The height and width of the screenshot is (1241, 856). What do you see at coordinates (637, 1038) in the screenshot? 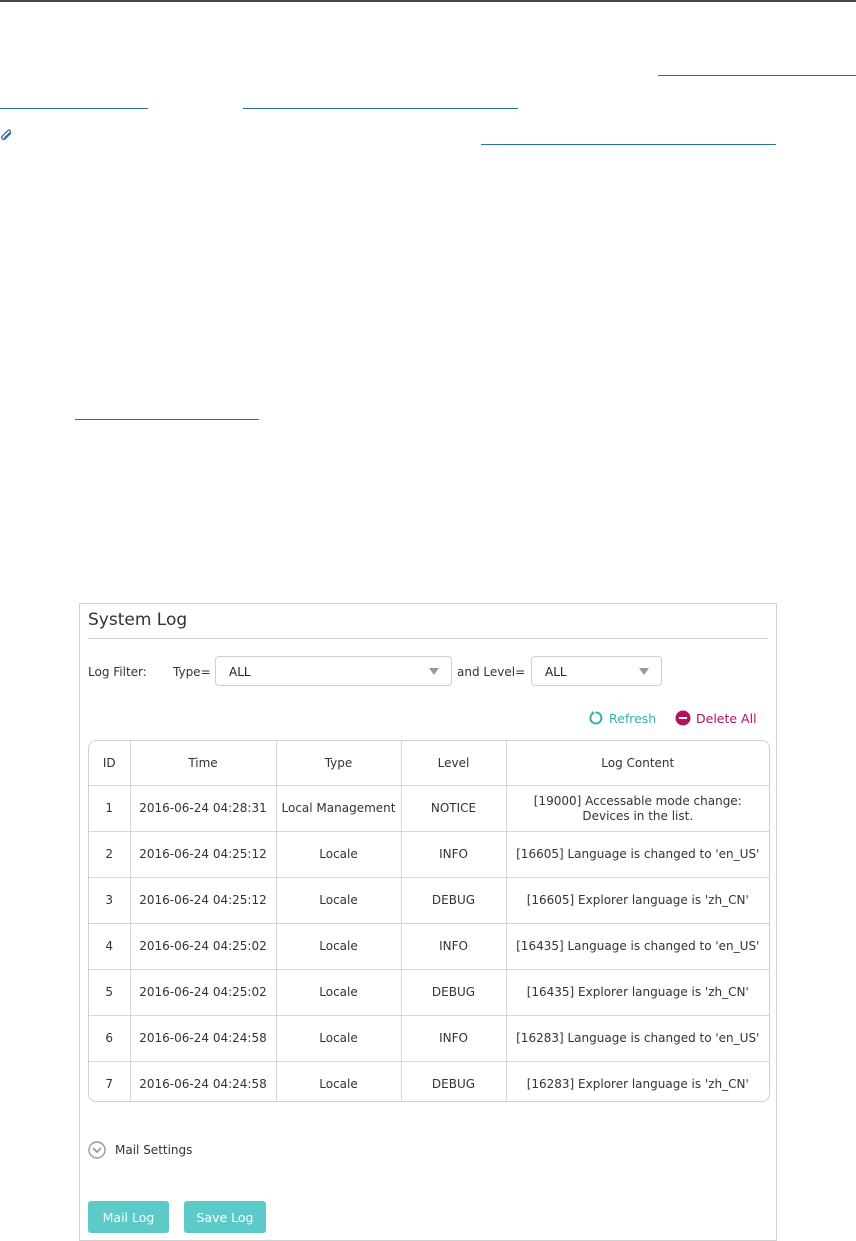
I see `cell-log-content: [16283] Language is changed to 'en_US'` at bounding box center [637, 1038].